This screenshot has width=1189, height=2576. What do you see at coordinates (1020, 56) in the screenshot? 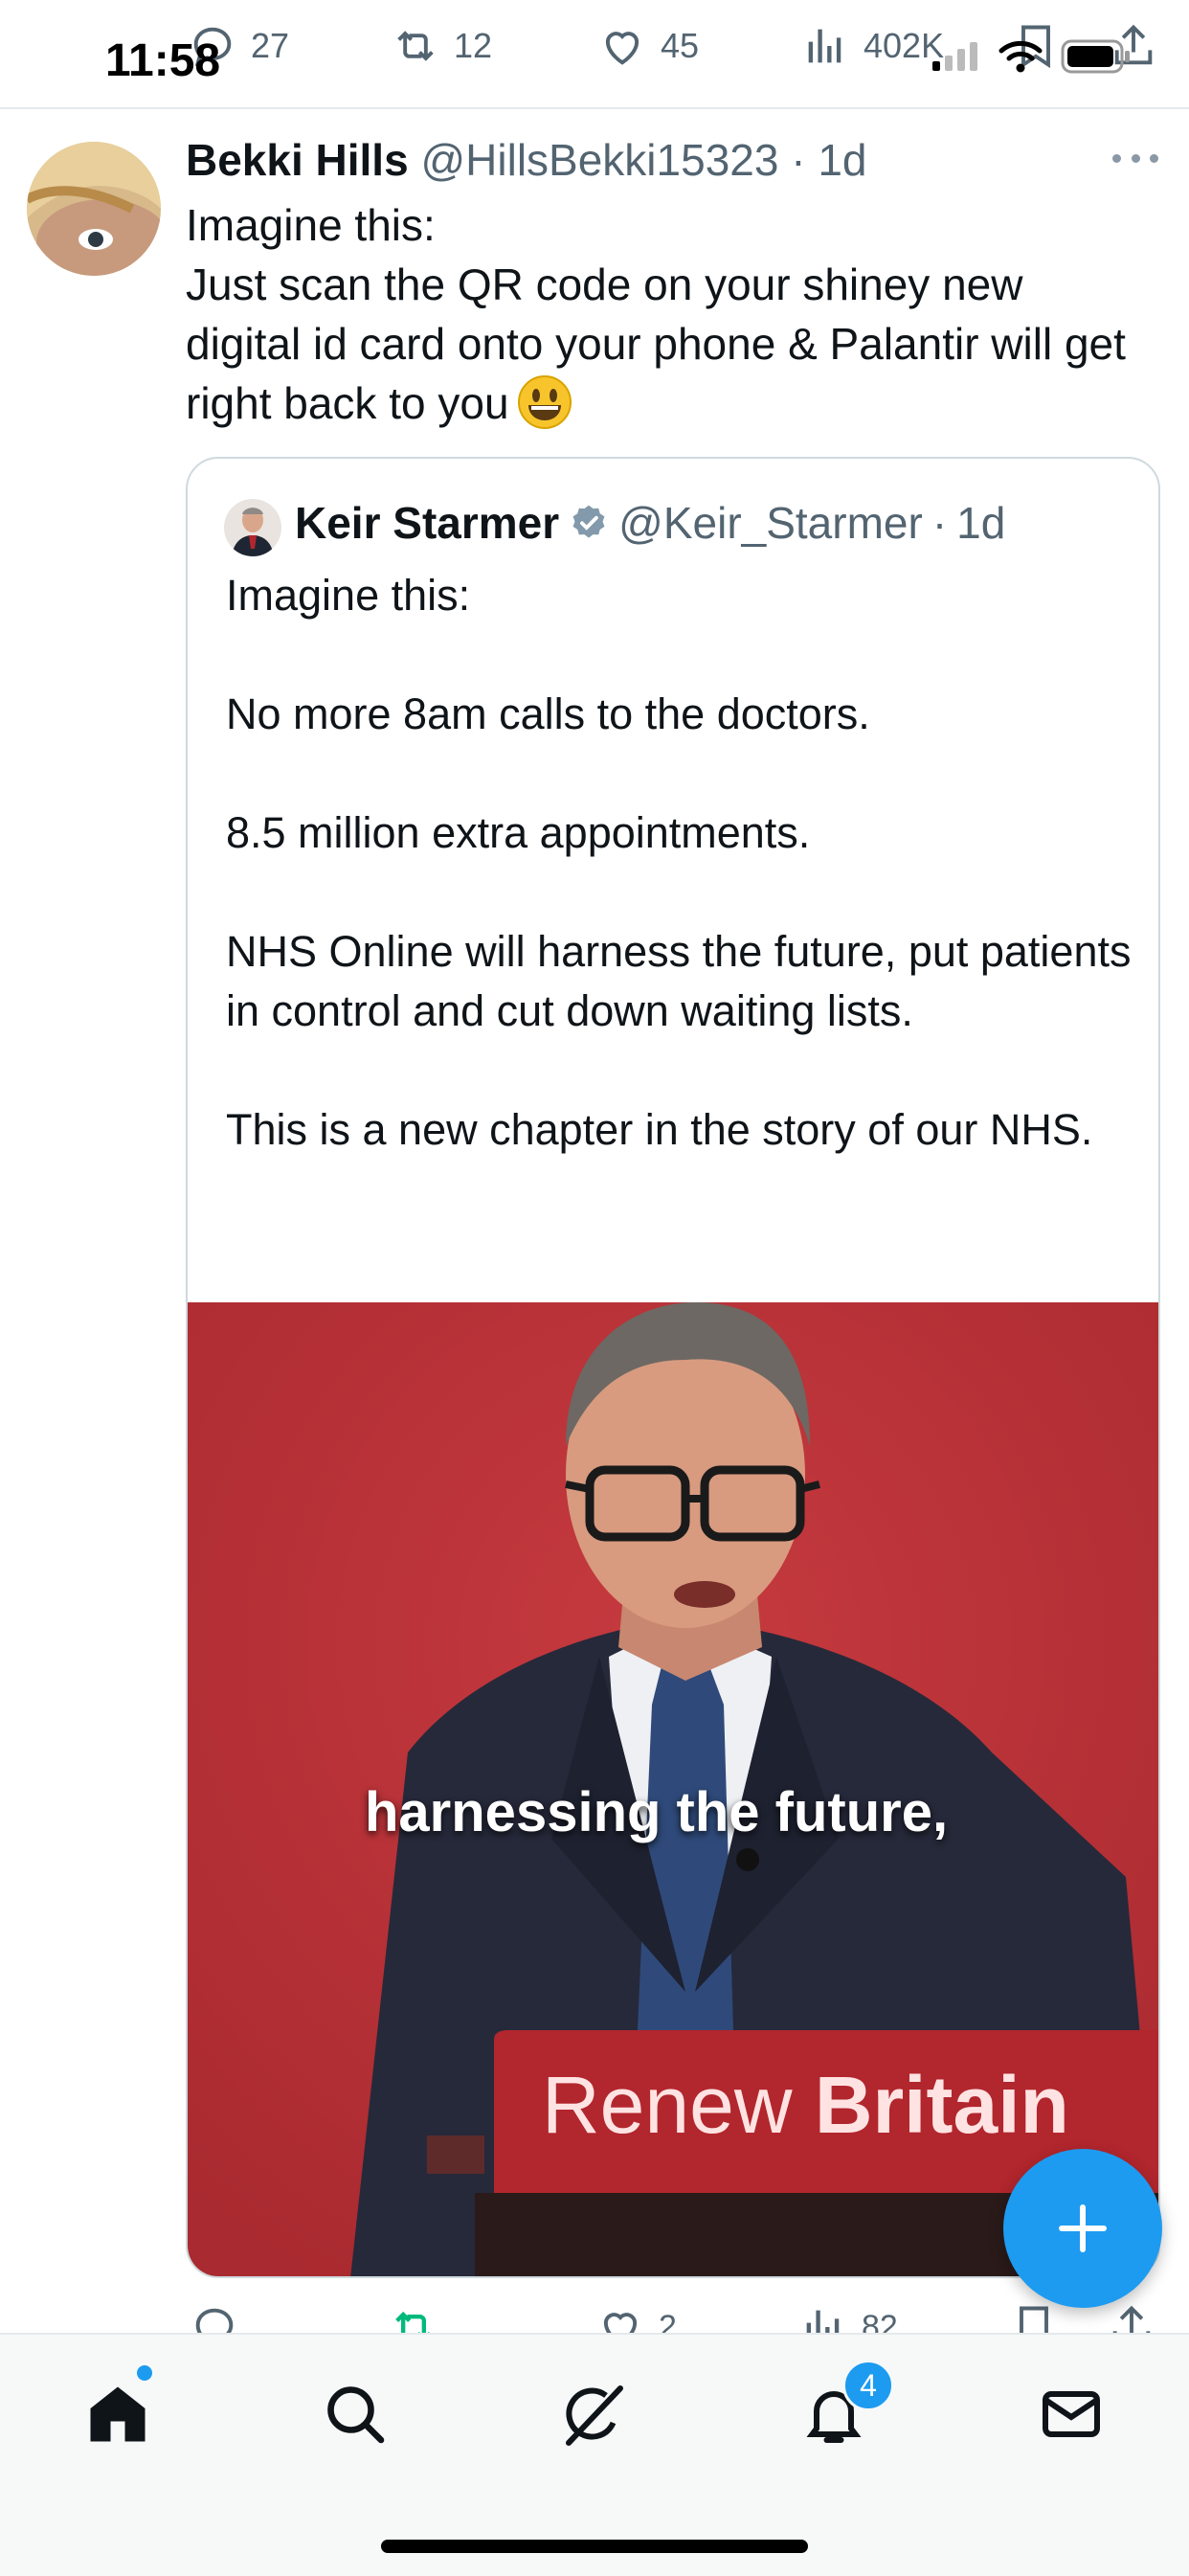
I see `wifi-icon` at bounding box center [1020, 56].